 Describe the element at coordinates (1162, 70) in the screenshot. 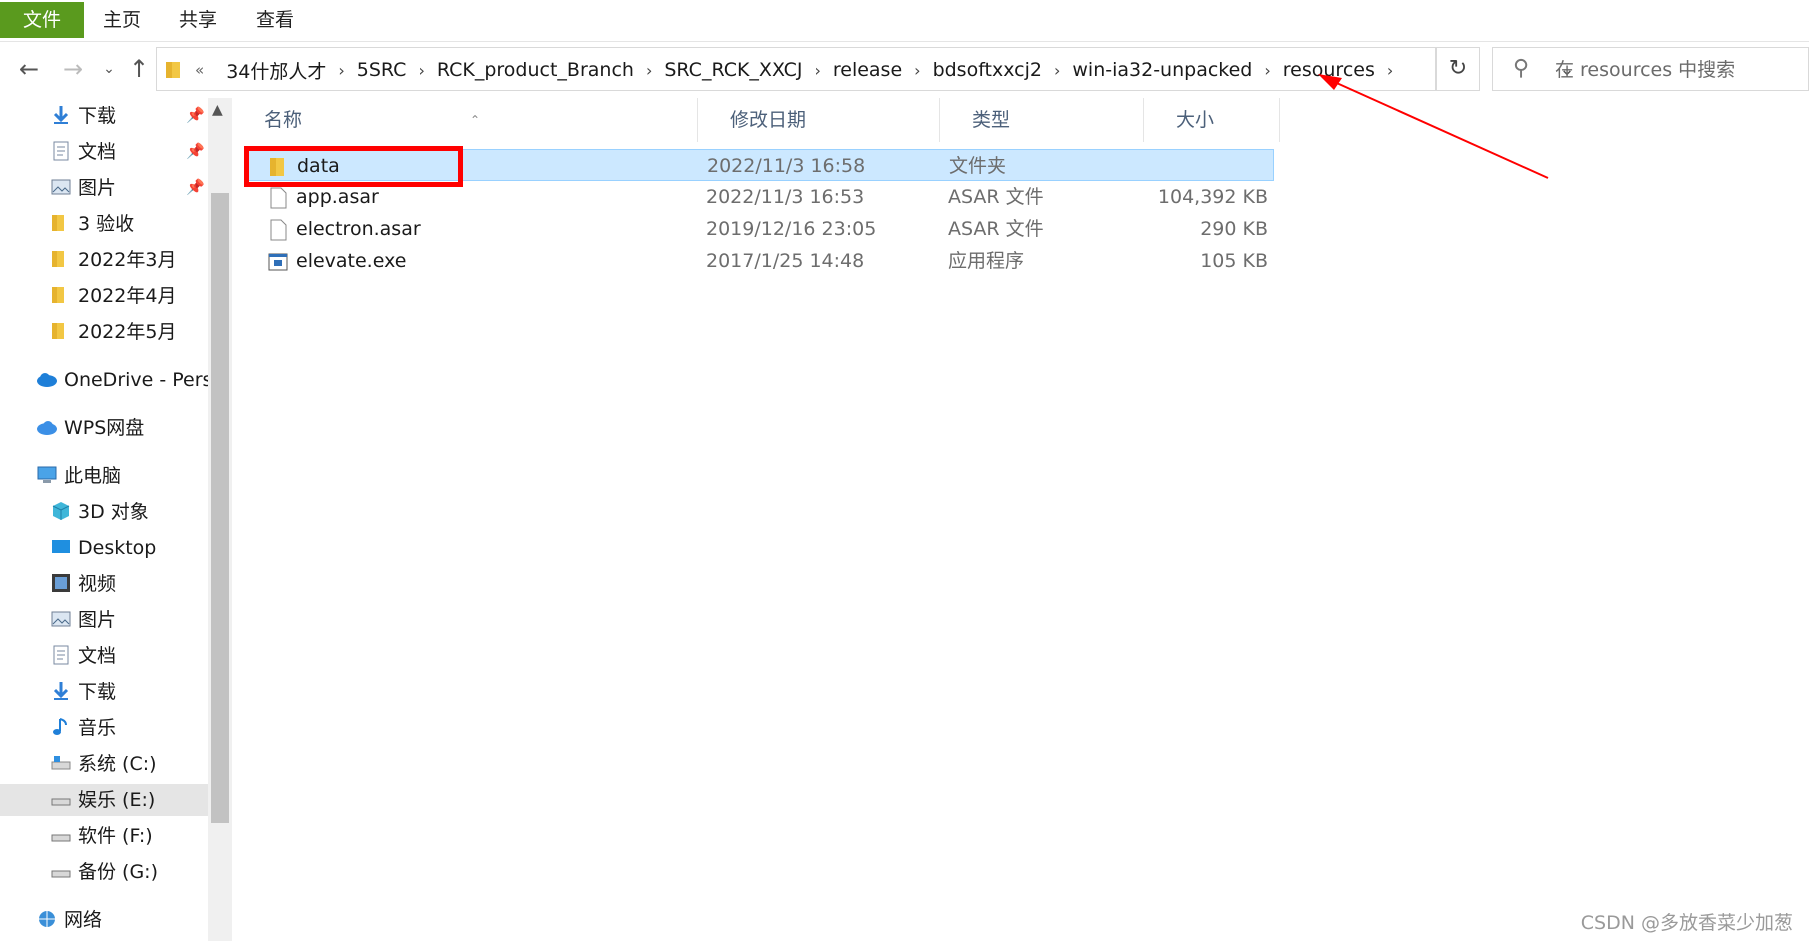

I see `breadcrumb-item: win-ia32-unpacked` at that location.